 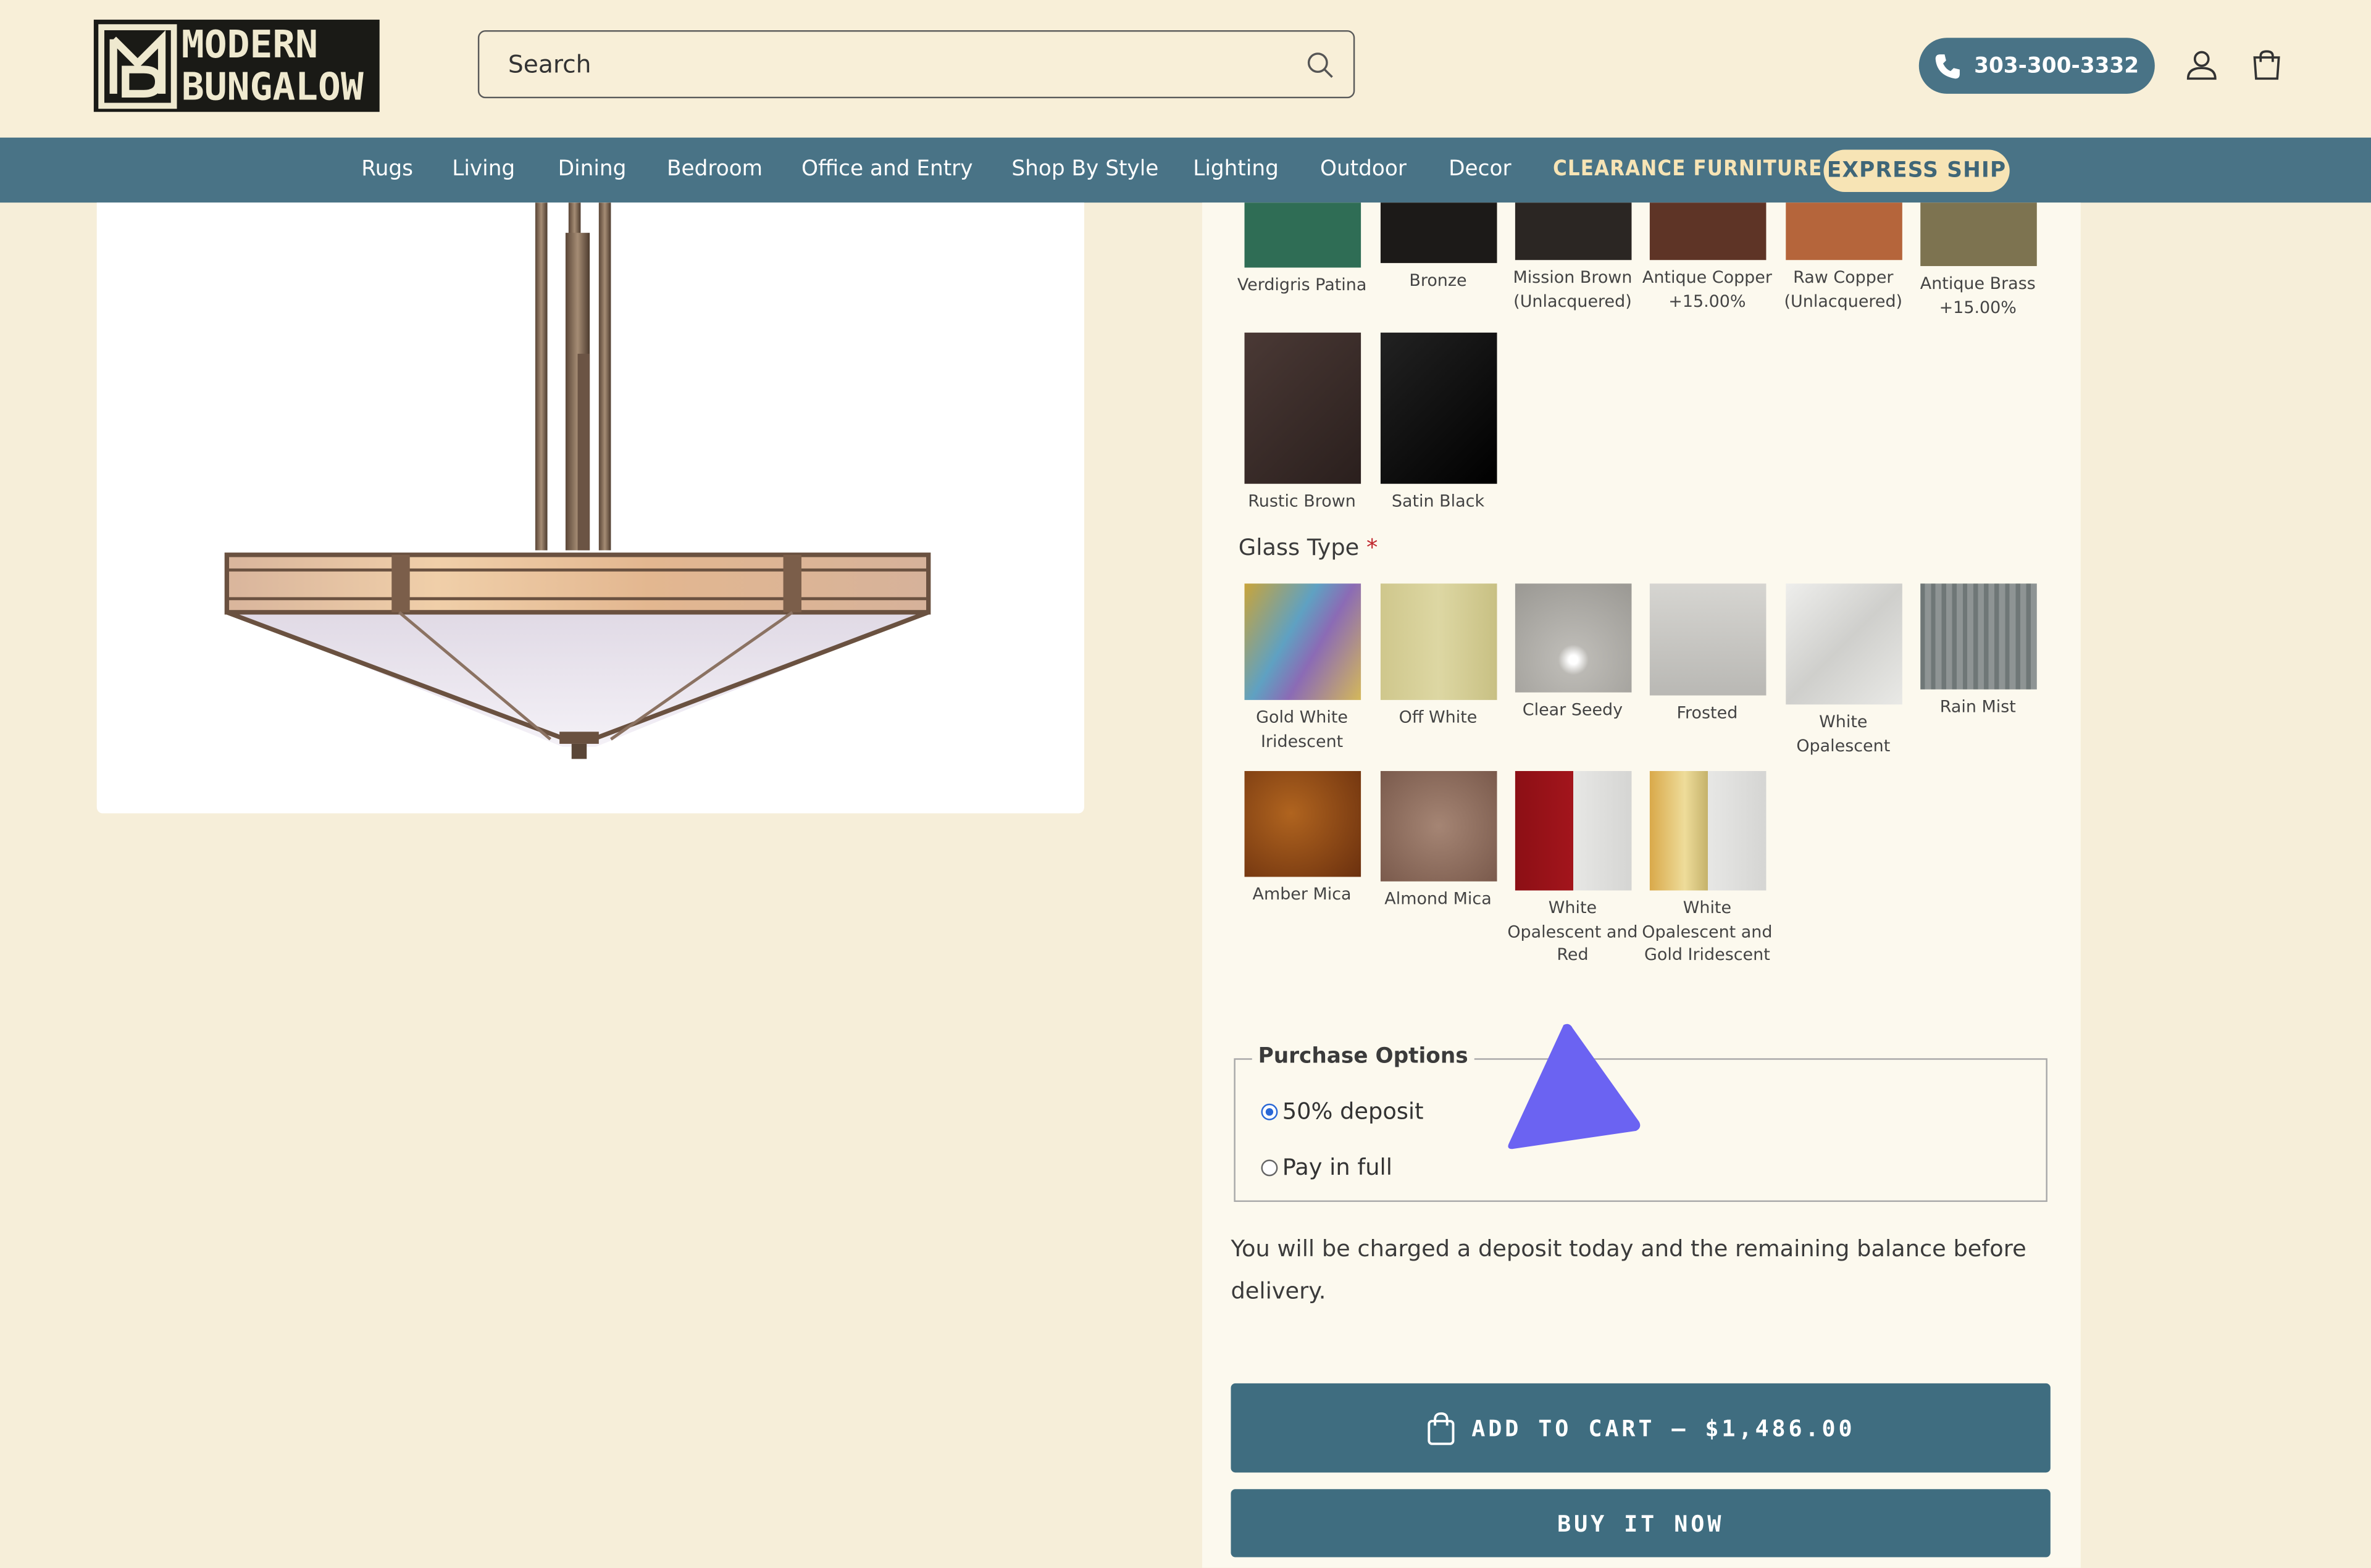 What do you see at coordinates (1302, 285) in the screenshot?
I see `finish-swatch-label: Verdigris Patina` at bounding box center [1302, 285].